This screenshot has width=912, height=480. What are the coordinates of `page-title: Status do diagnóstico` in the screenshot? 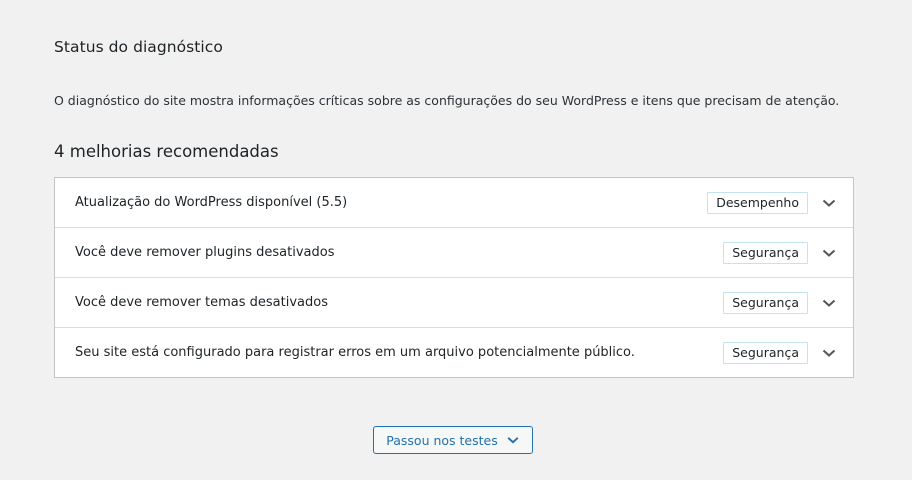 It's located at (138, 47).